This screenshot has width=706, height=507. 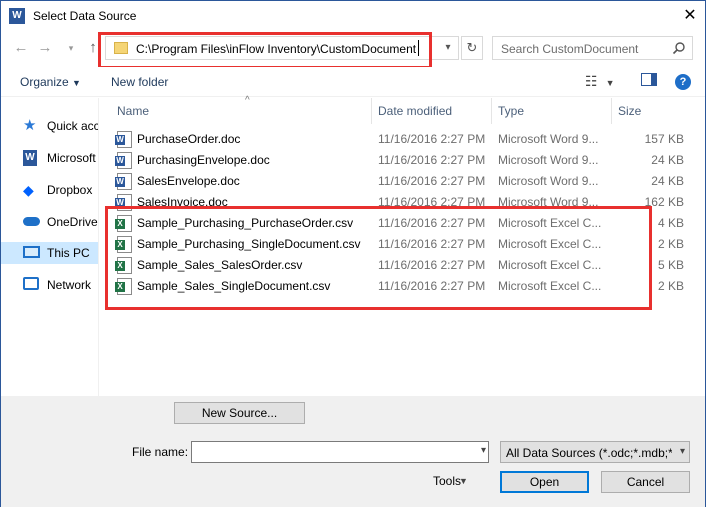 What do you see at coordinates (241, 109) in the screenshot?
I see `column-header-name: Name ^` at bounding box center [241, 109].